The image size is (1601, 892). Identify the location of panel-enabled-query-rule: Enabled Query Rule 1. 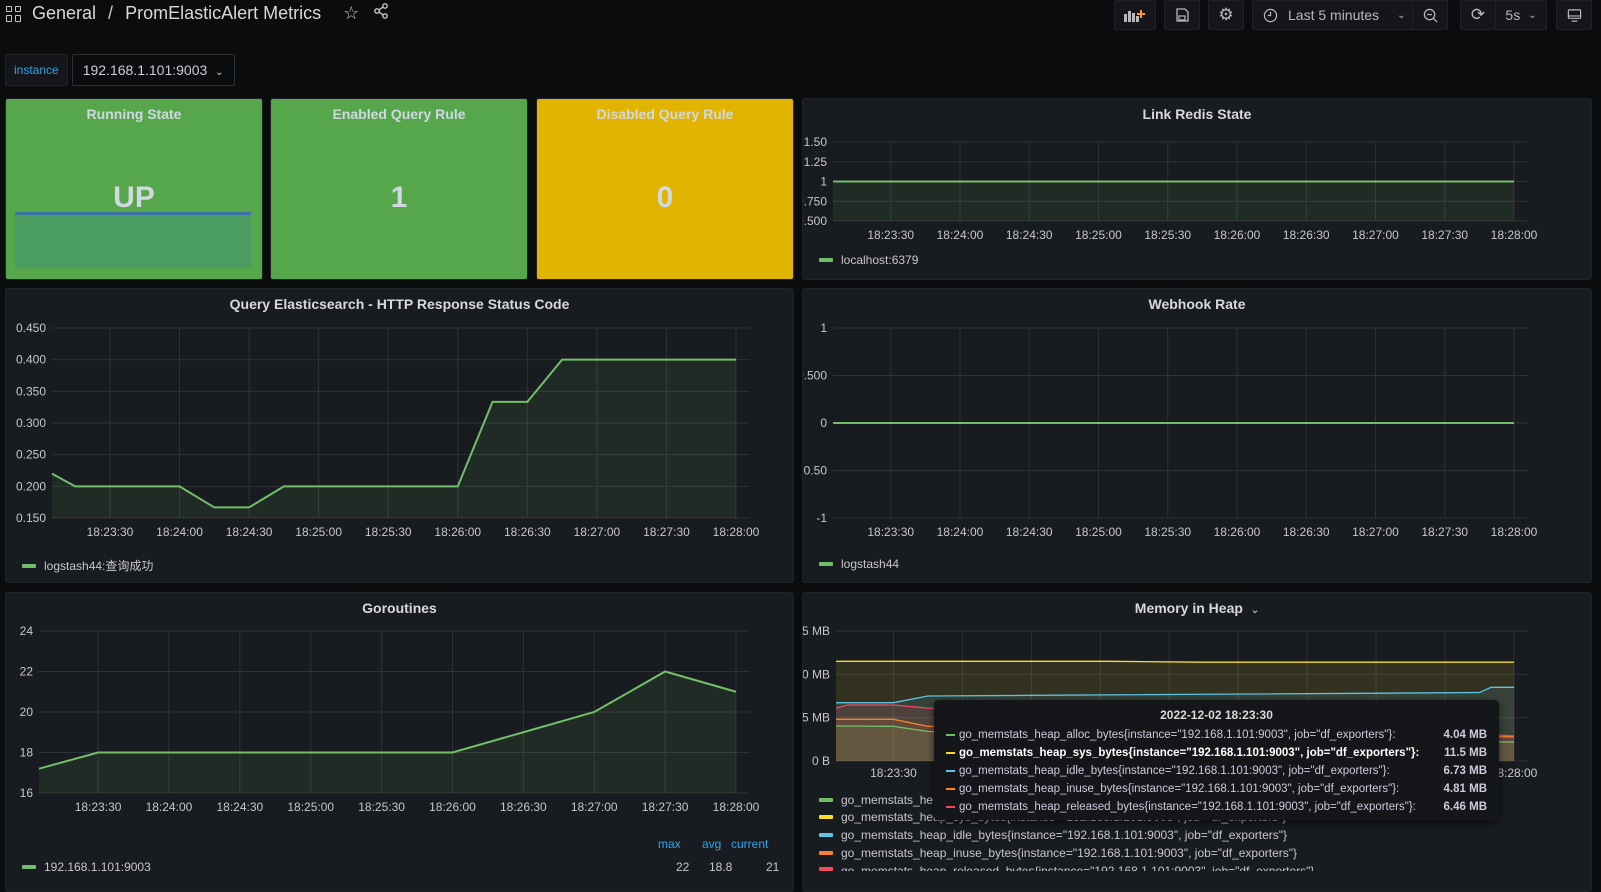
(399, 189).